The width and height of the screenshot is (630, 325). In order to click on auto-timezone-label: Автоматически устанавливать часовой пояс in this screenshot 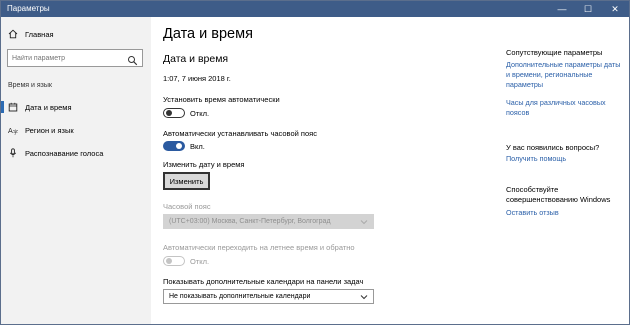, I will do `click(240, 133)`.